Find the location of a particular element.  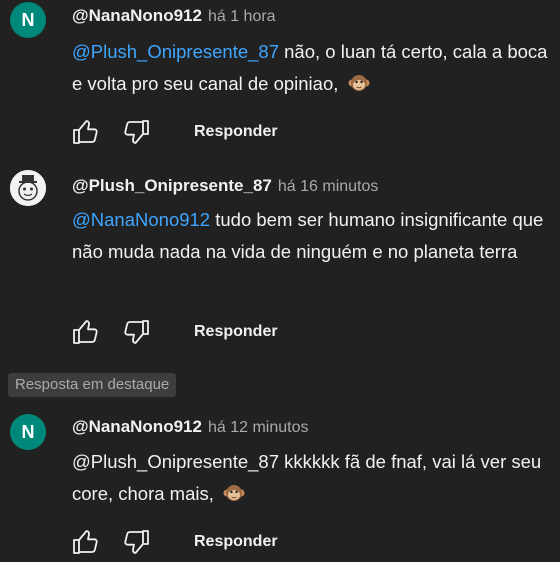

comment-header: @Plush_Onipresente_87 há 16 minutos is located at coordinates (225, 186).